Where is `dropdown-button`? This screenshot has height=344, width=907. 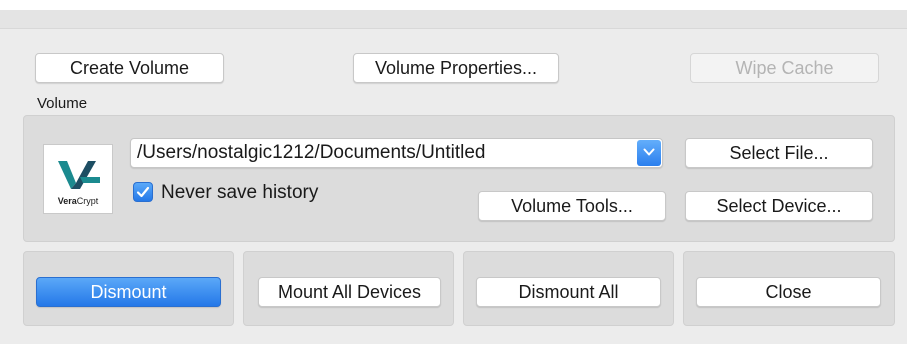 dropdown-button is located at coordinates (649, 153).